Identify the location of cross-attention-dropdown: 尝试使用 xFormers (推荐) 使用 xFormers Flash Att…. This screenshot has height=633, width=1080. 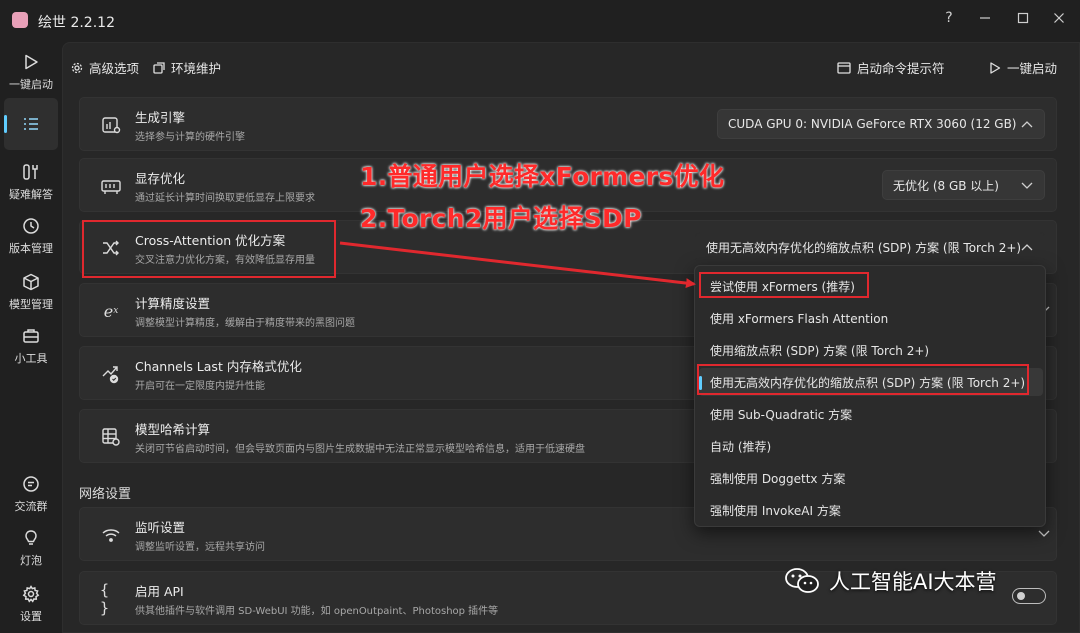
(870, 396).